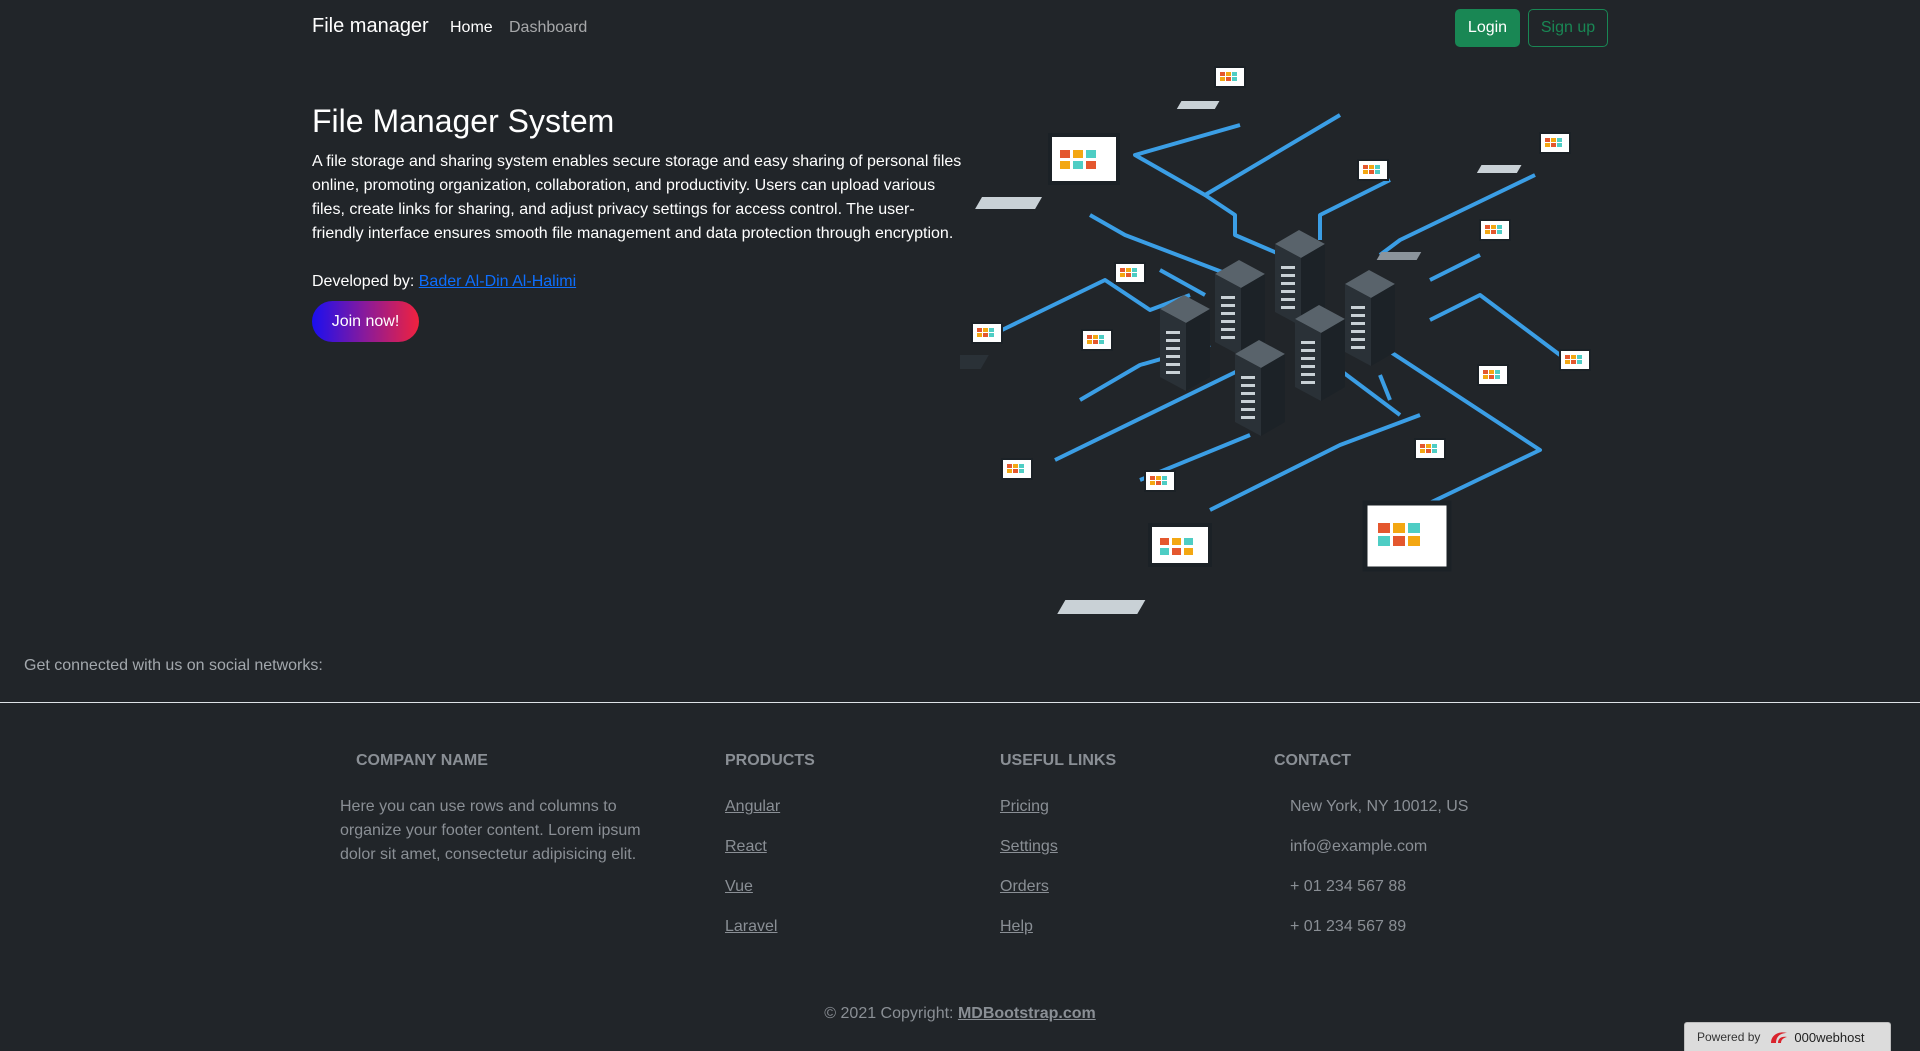 The height and width of the screenshot is (1051, 1920). I want to click on list-item: Help, so click(1029, 935).